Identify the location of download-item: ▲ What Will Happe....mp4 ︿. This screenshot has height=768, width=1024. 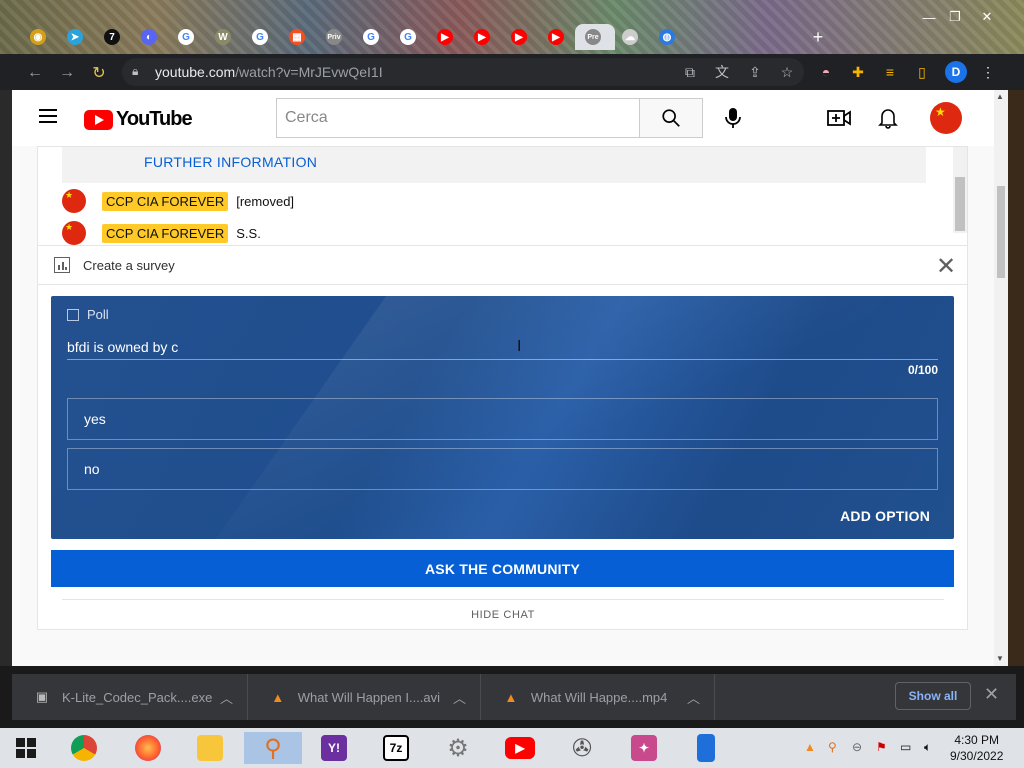
(598, 697).